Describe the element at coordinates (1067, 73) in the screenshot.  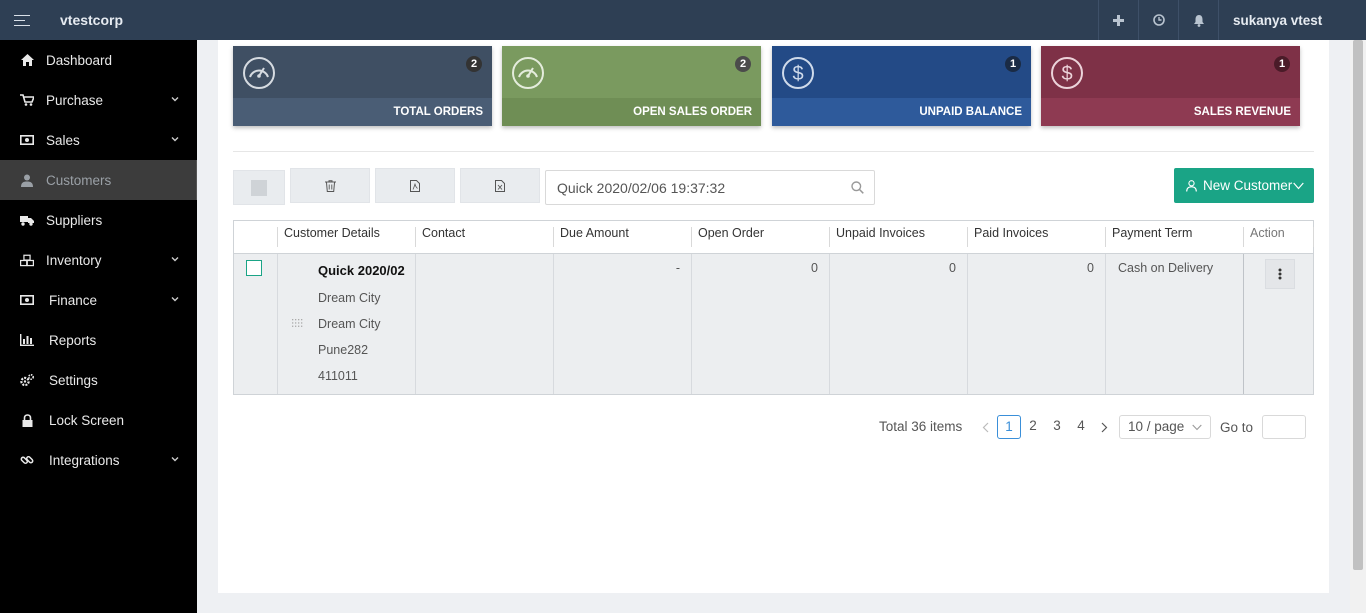
I see `dollar-icon: $` at that location.